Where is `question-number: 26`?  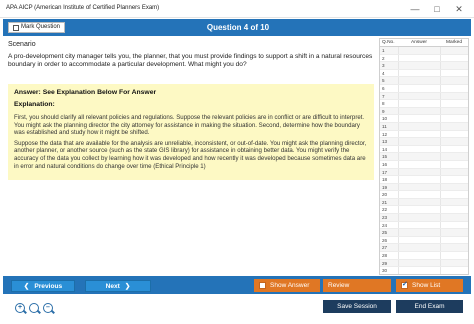 question-number: 26 is located at coordinates (385, 240).